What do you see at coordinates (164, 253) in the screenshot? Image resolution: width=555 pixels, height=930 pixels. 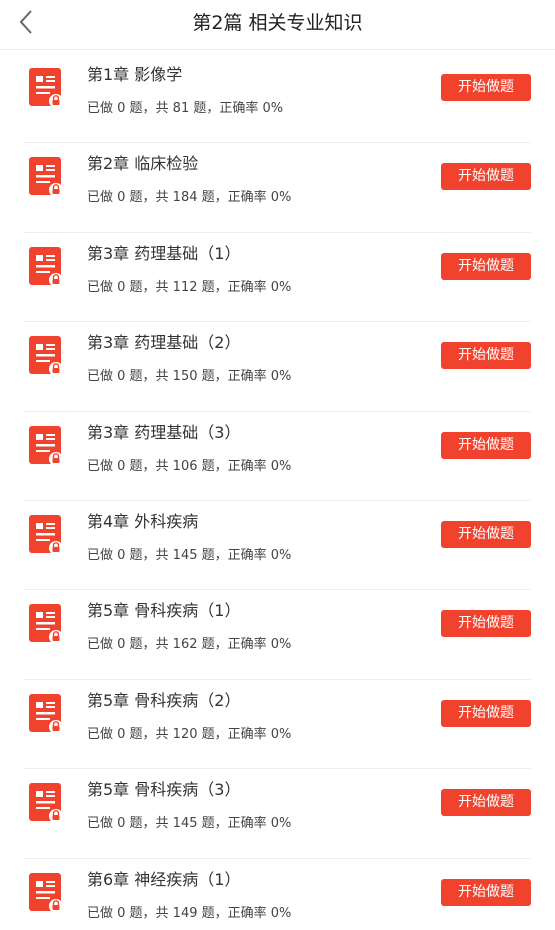 I see `chapter-title: 第3章 药理基础（1）` at bounding box center [164, 253].